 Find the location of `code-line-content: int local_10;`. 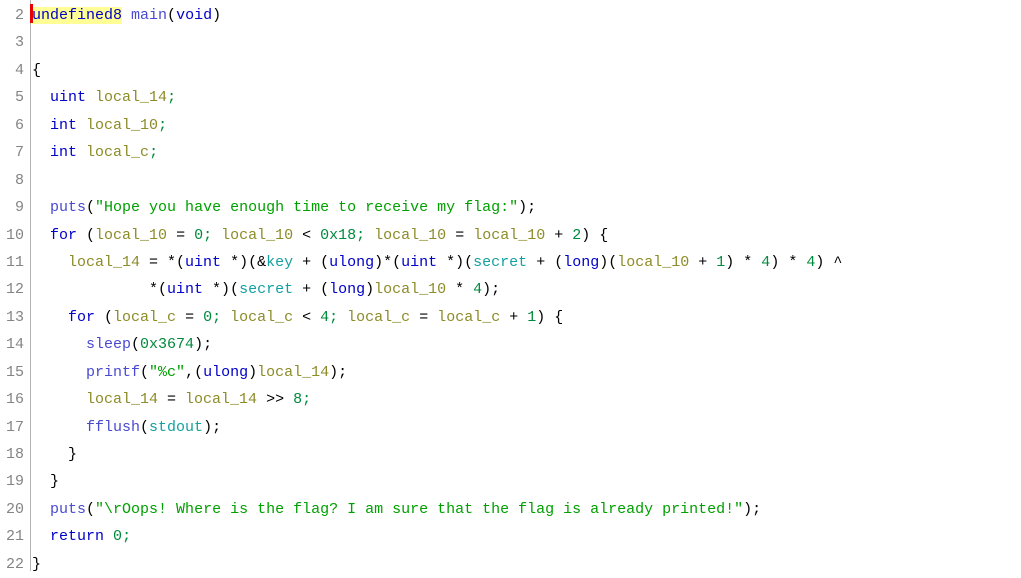

code-line-content: int local_10; is located at coordinates (523, 125).